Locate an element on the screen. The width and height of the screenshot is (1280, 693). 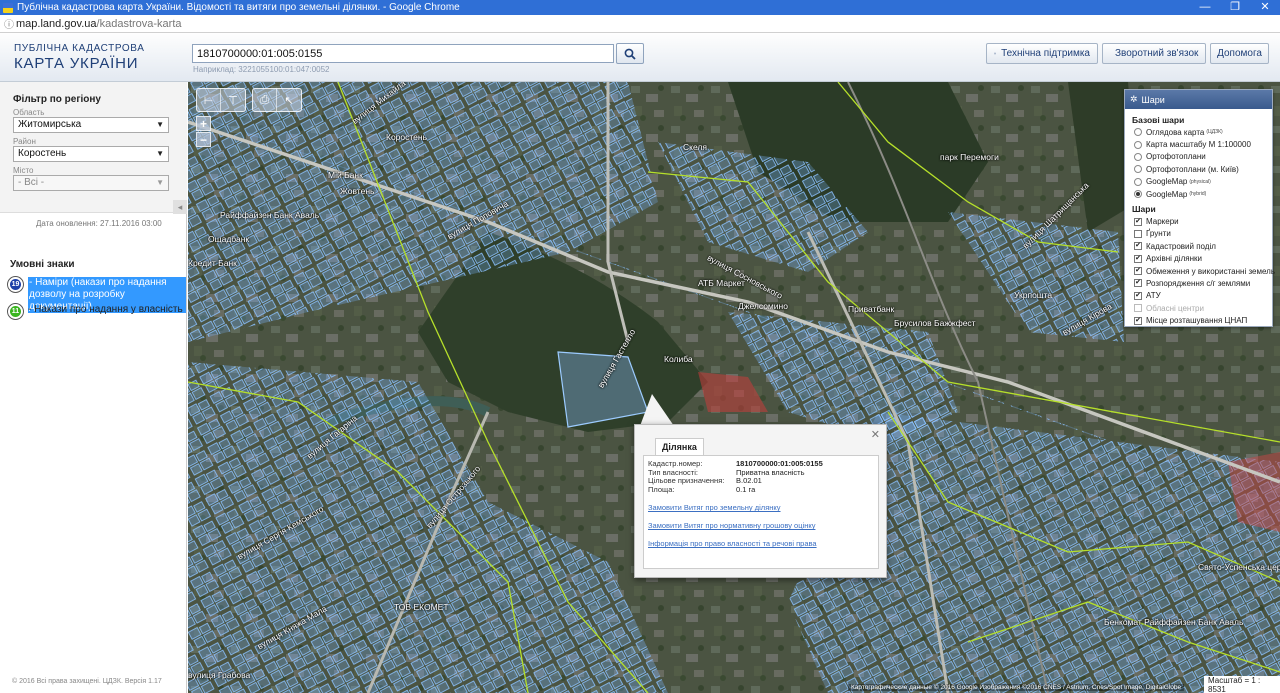
overlay-layer-label: АТУ is located at coordinates (1153, 296).